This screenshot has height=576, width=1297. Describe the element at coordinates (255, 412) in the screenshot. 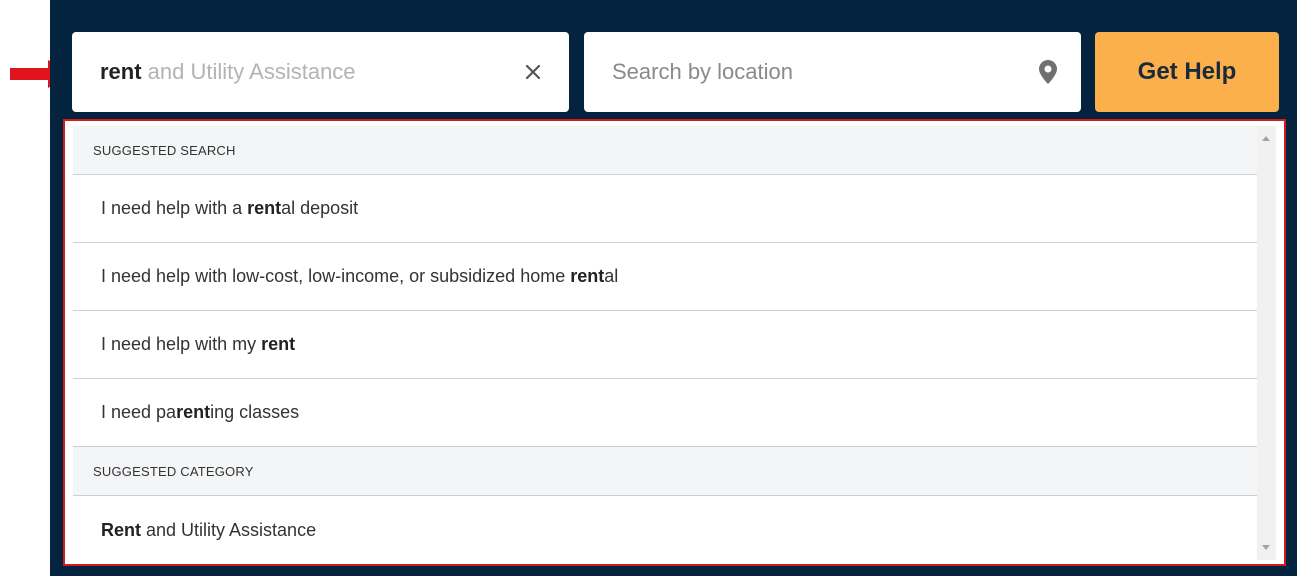

I see `suggestion-text: ing classes` at that location.